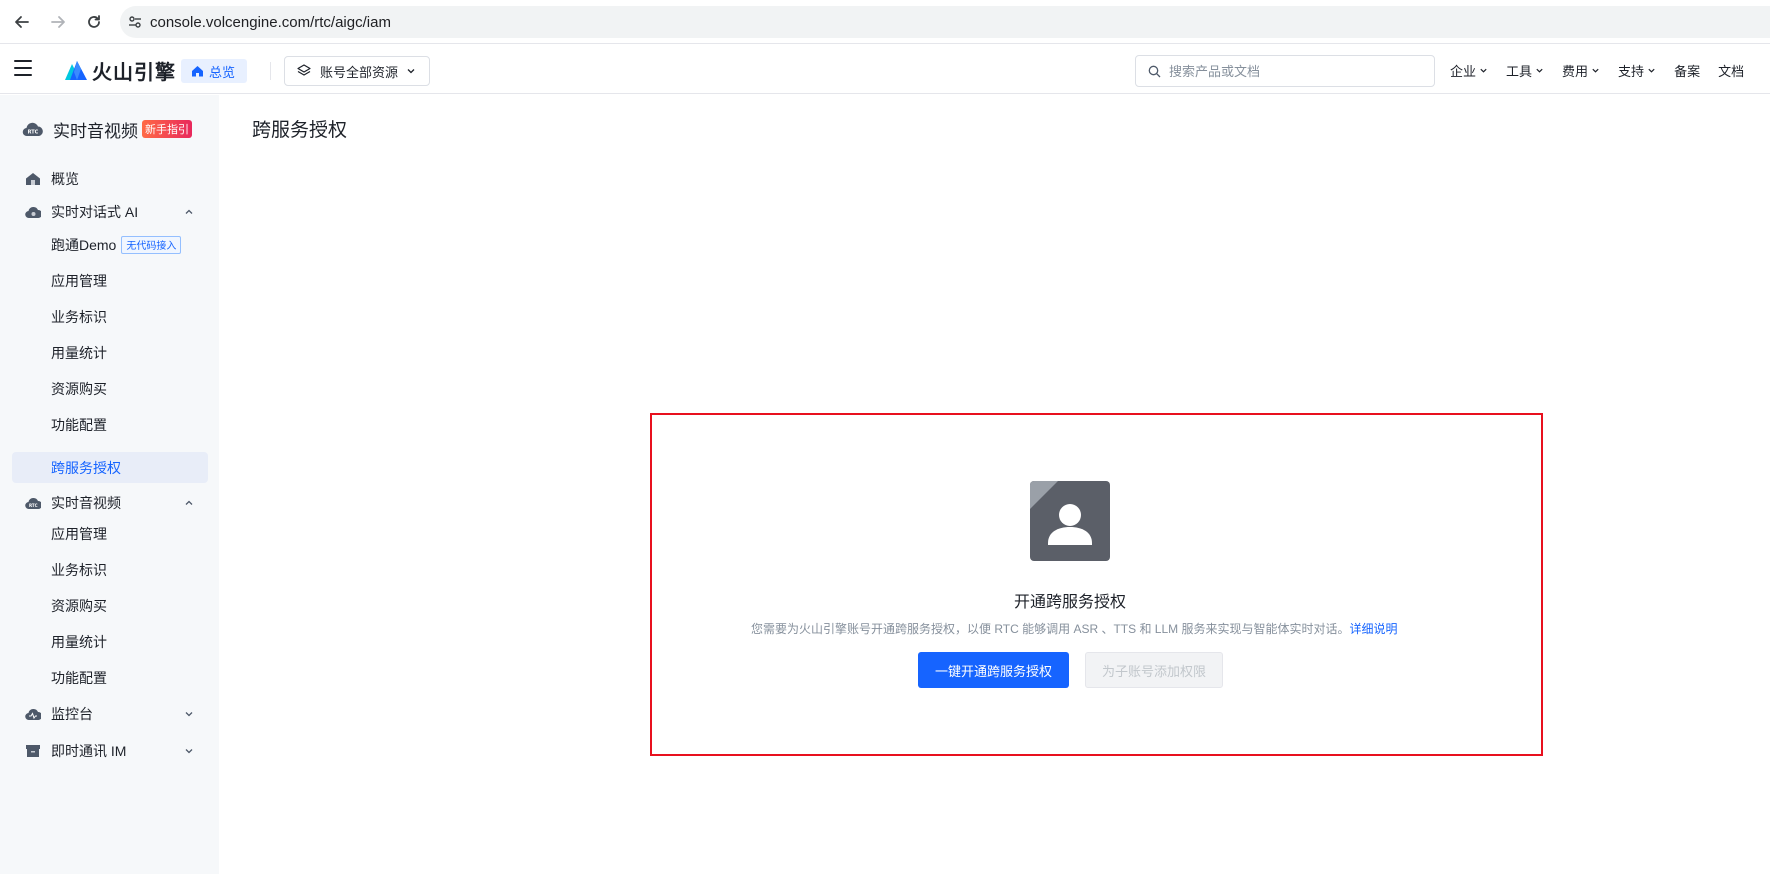  I want to click on browser-toolbar: console.volcengine.com/rtc/aigc/iam, so click(885, 22).